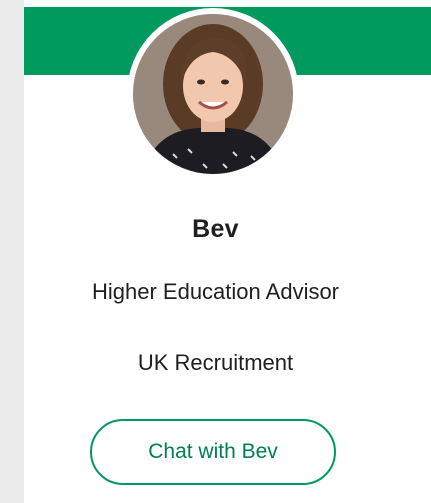  What do you see at coordinates (213, 452) in the screenshot?
I see `chat-button: Chat with Bev` at bounding box center [213, 452].